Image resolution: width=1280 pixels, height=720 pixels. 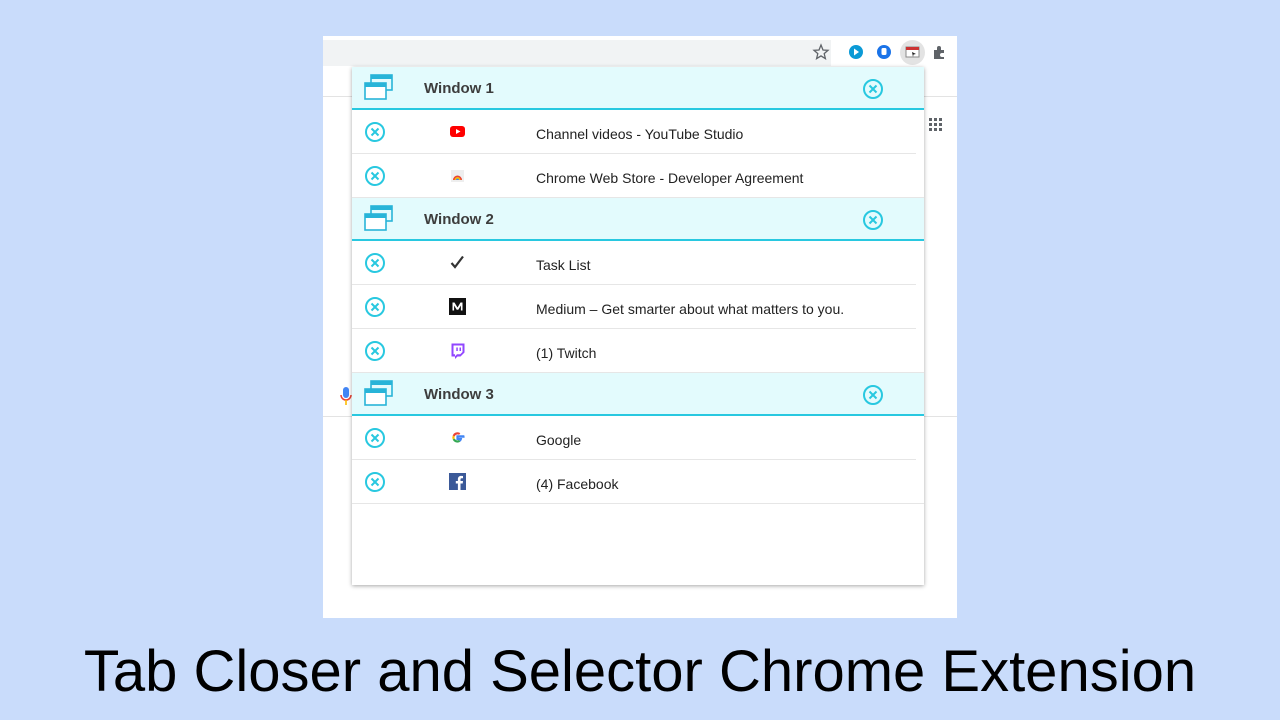 I want to click on tab-row: Channel videos - YouTube Studio, so click(x=634, y=132).